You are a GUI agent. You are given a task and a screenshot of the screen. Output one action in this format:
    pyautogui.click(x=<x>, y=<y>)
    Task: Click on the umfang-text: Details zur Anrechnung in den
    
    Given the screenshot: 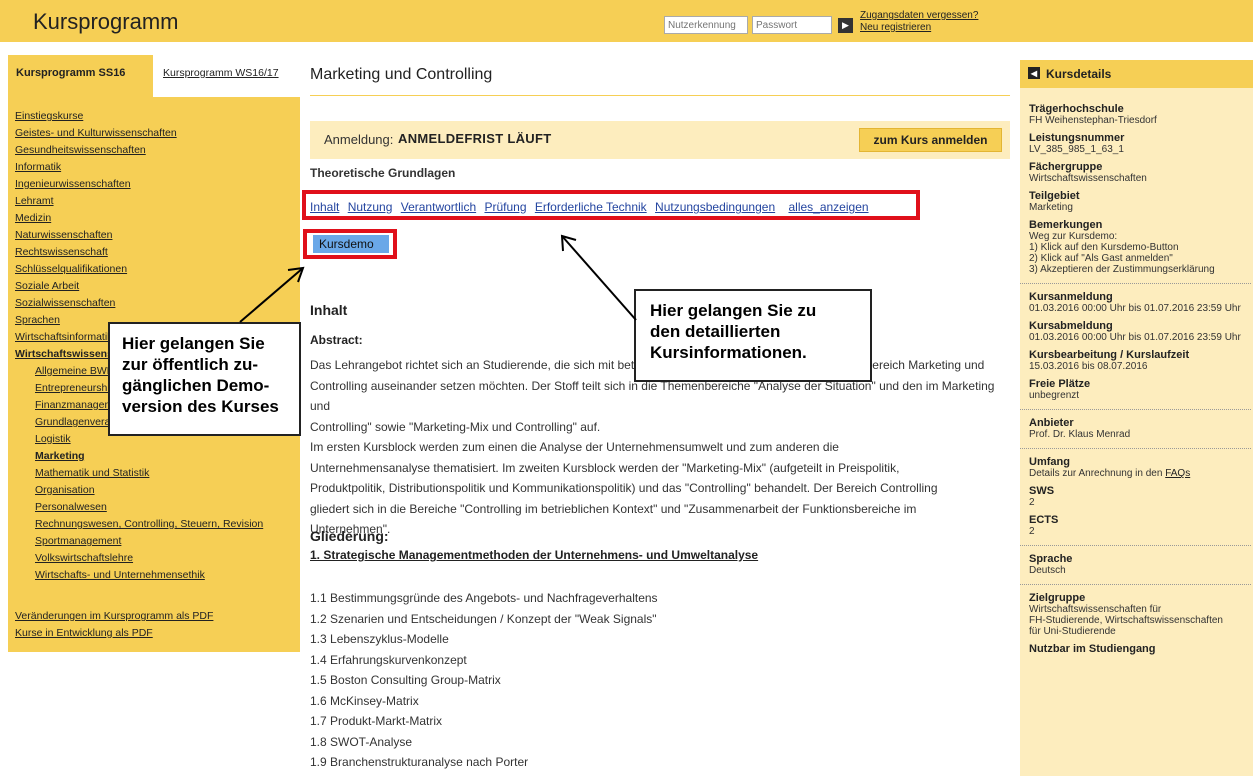 What is the action you would take?
    pyautogui.click(x=1096, y=473)
    